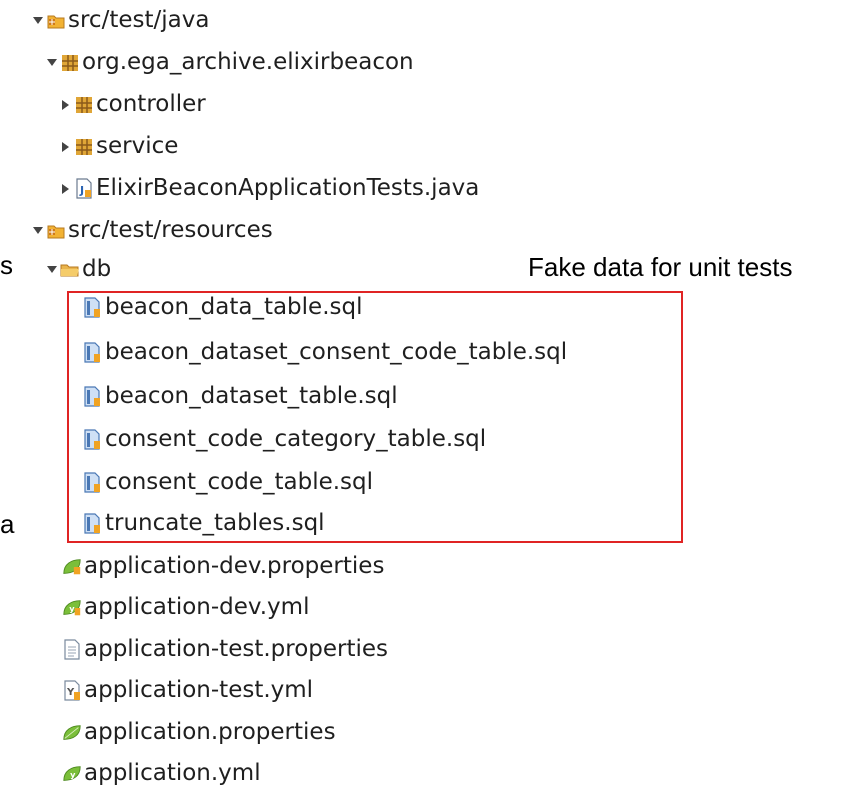  Describe the element at coordinates (6, 265) in the screenshot. I see `cropped-text-fragment: s` at that location.